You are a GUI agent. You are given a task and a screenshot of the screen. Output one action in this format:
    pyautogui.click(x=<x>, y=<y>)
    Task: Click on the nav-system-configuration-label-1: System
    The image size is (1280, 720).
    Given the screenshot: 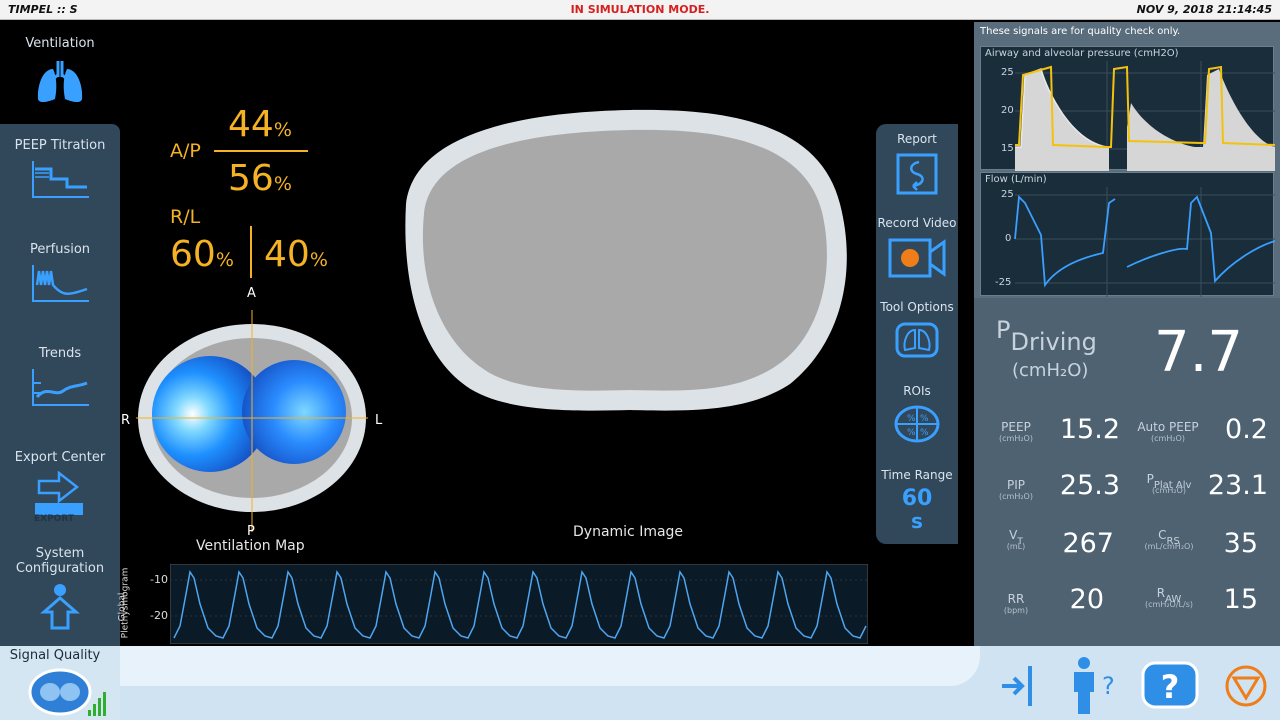 What is the action you would take?
    pyautogui.click(x=60, y=553)
    